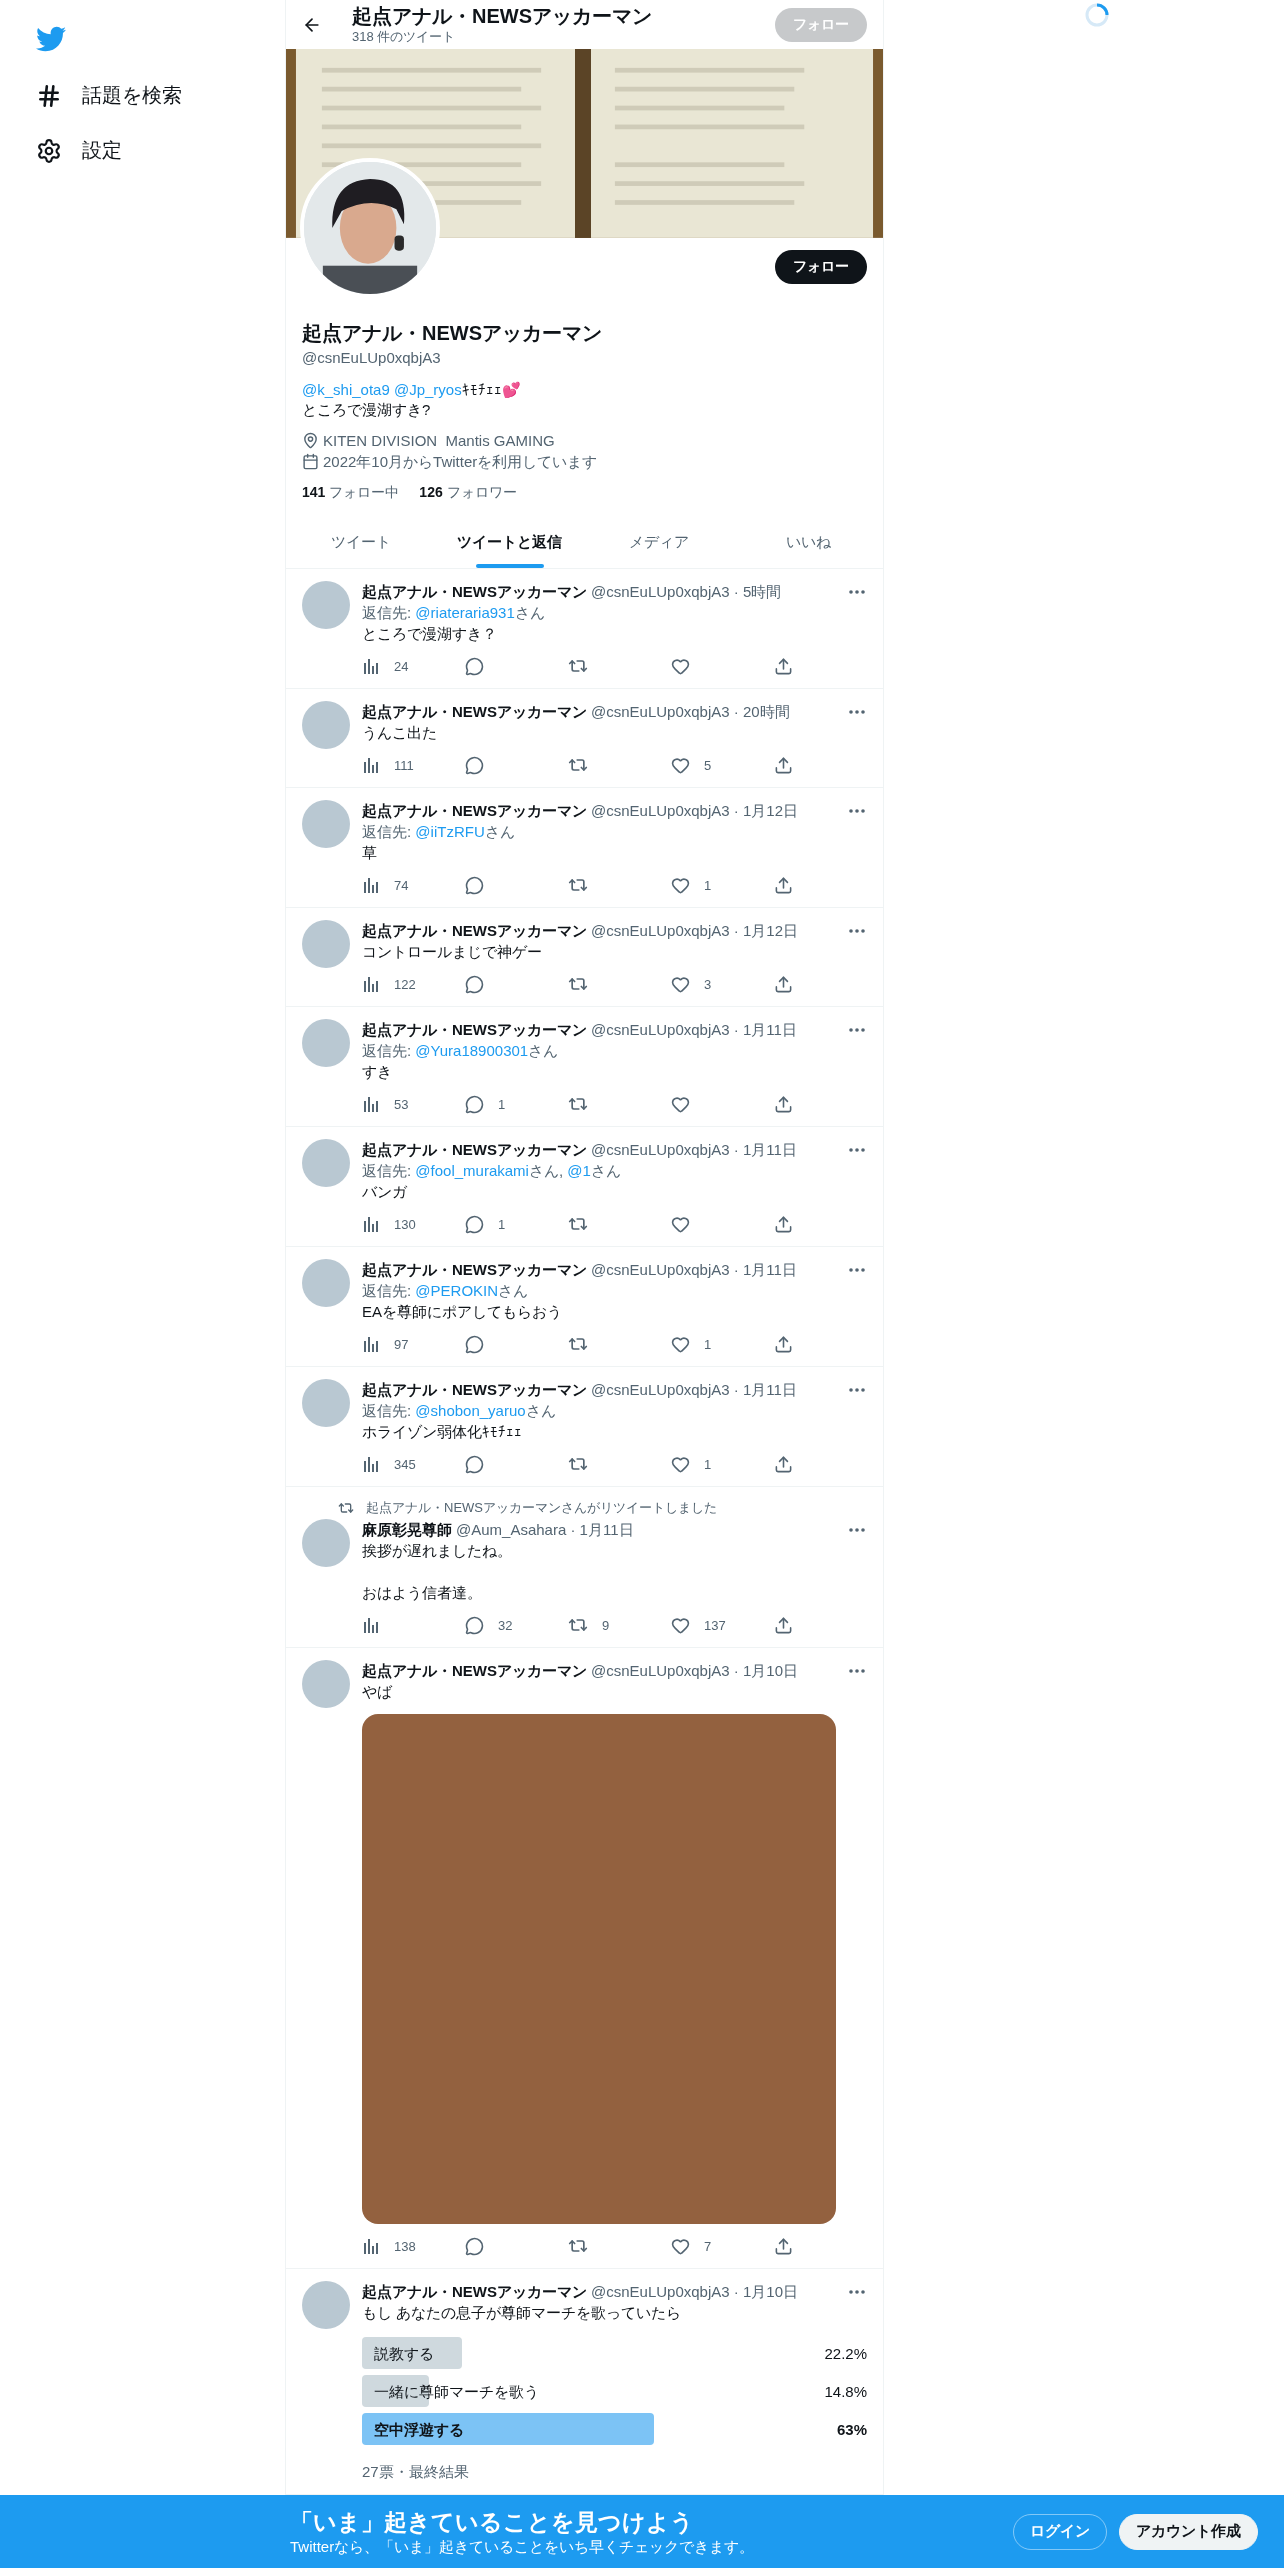  Describe the element at coordinates (377, 1072) in the screenshot. I see `tweet-text: すき` at that location.